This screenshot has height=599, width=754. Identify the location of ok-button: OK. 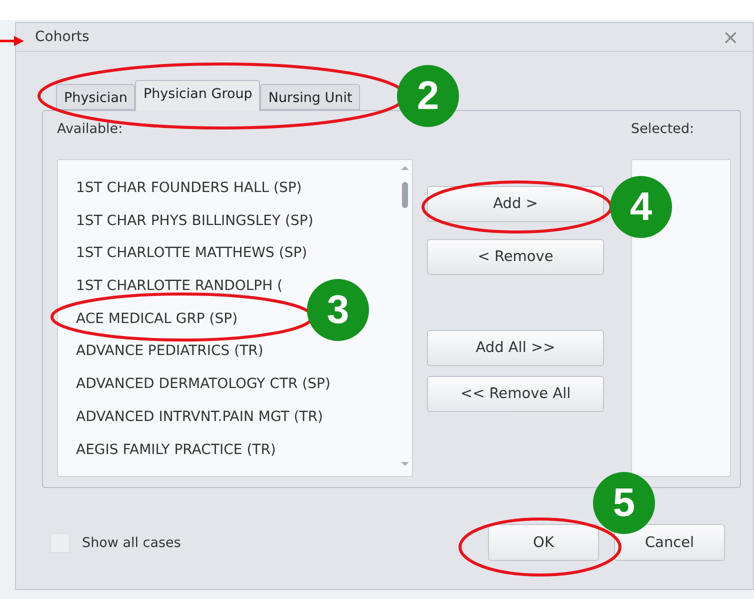
(543, 542).